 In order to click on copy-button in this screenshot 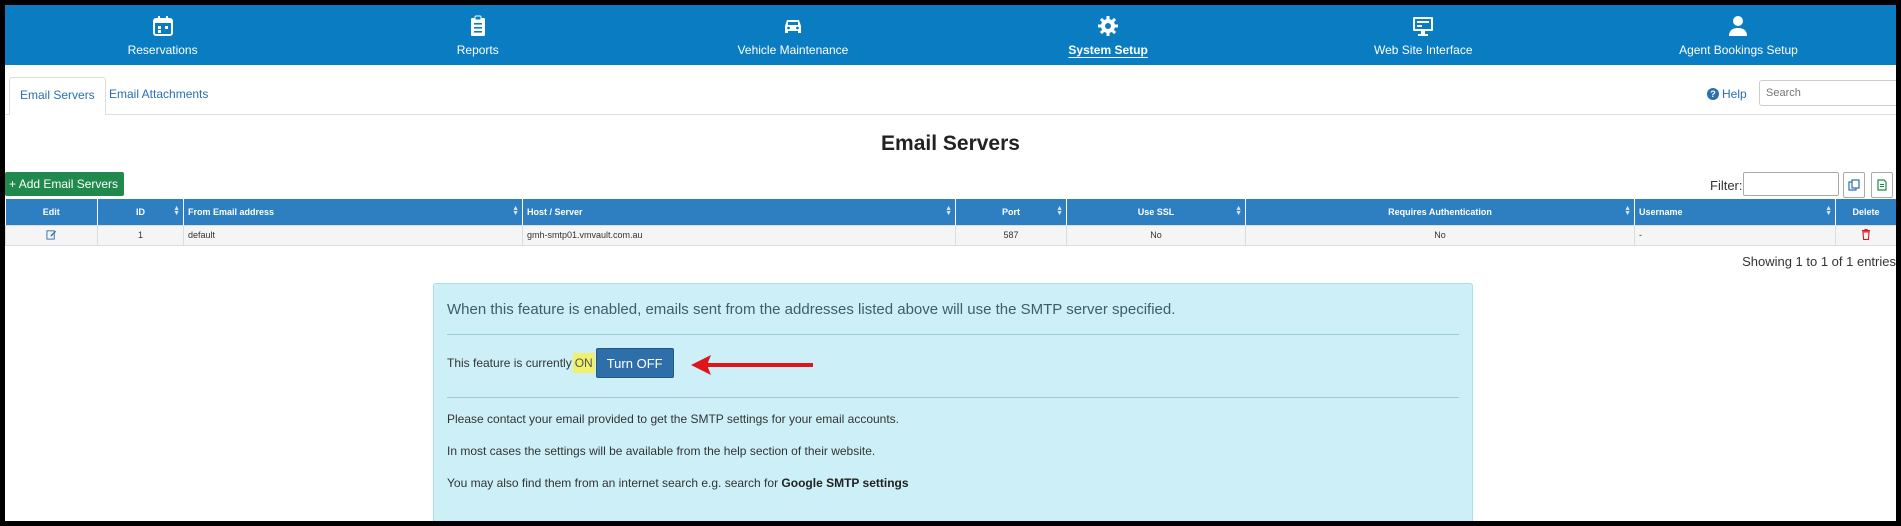, I will do `click(1854, 185)`.